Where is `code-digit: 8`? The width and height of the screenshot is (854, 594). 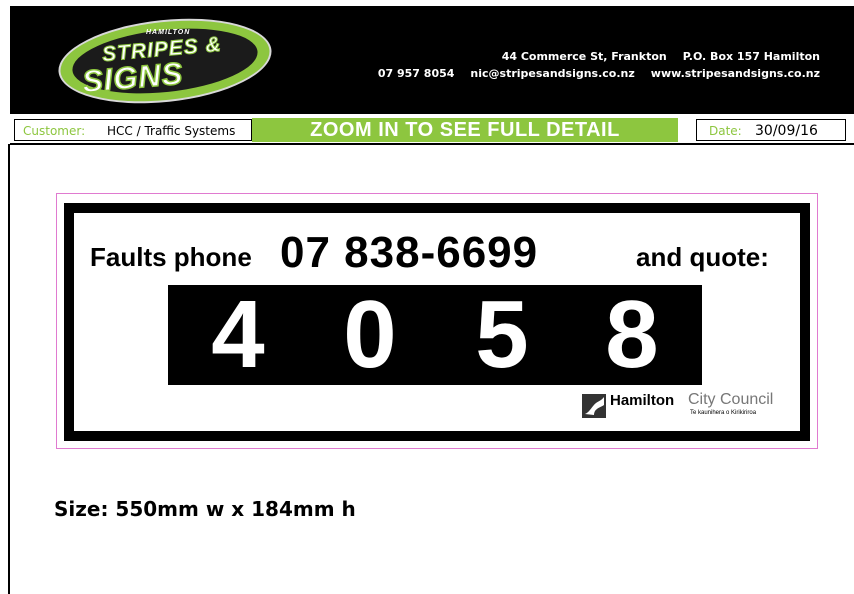 code-digit: 8 is located at coordinates (632, 334).